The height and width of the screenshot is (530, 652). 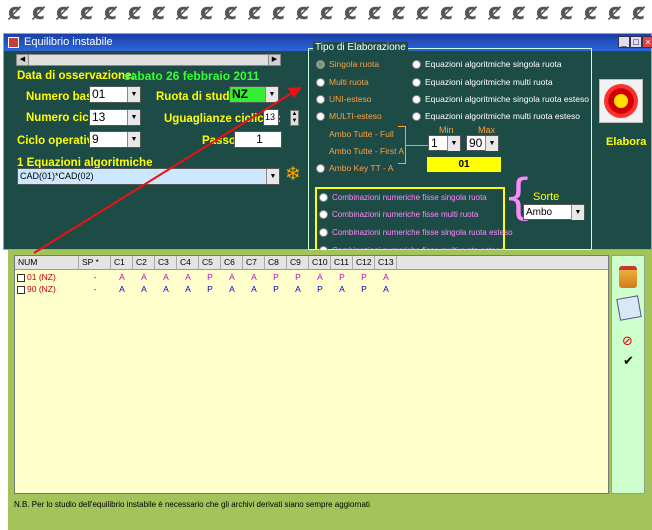 I want to click on annotation-arrow, so click(x=167, y=170).